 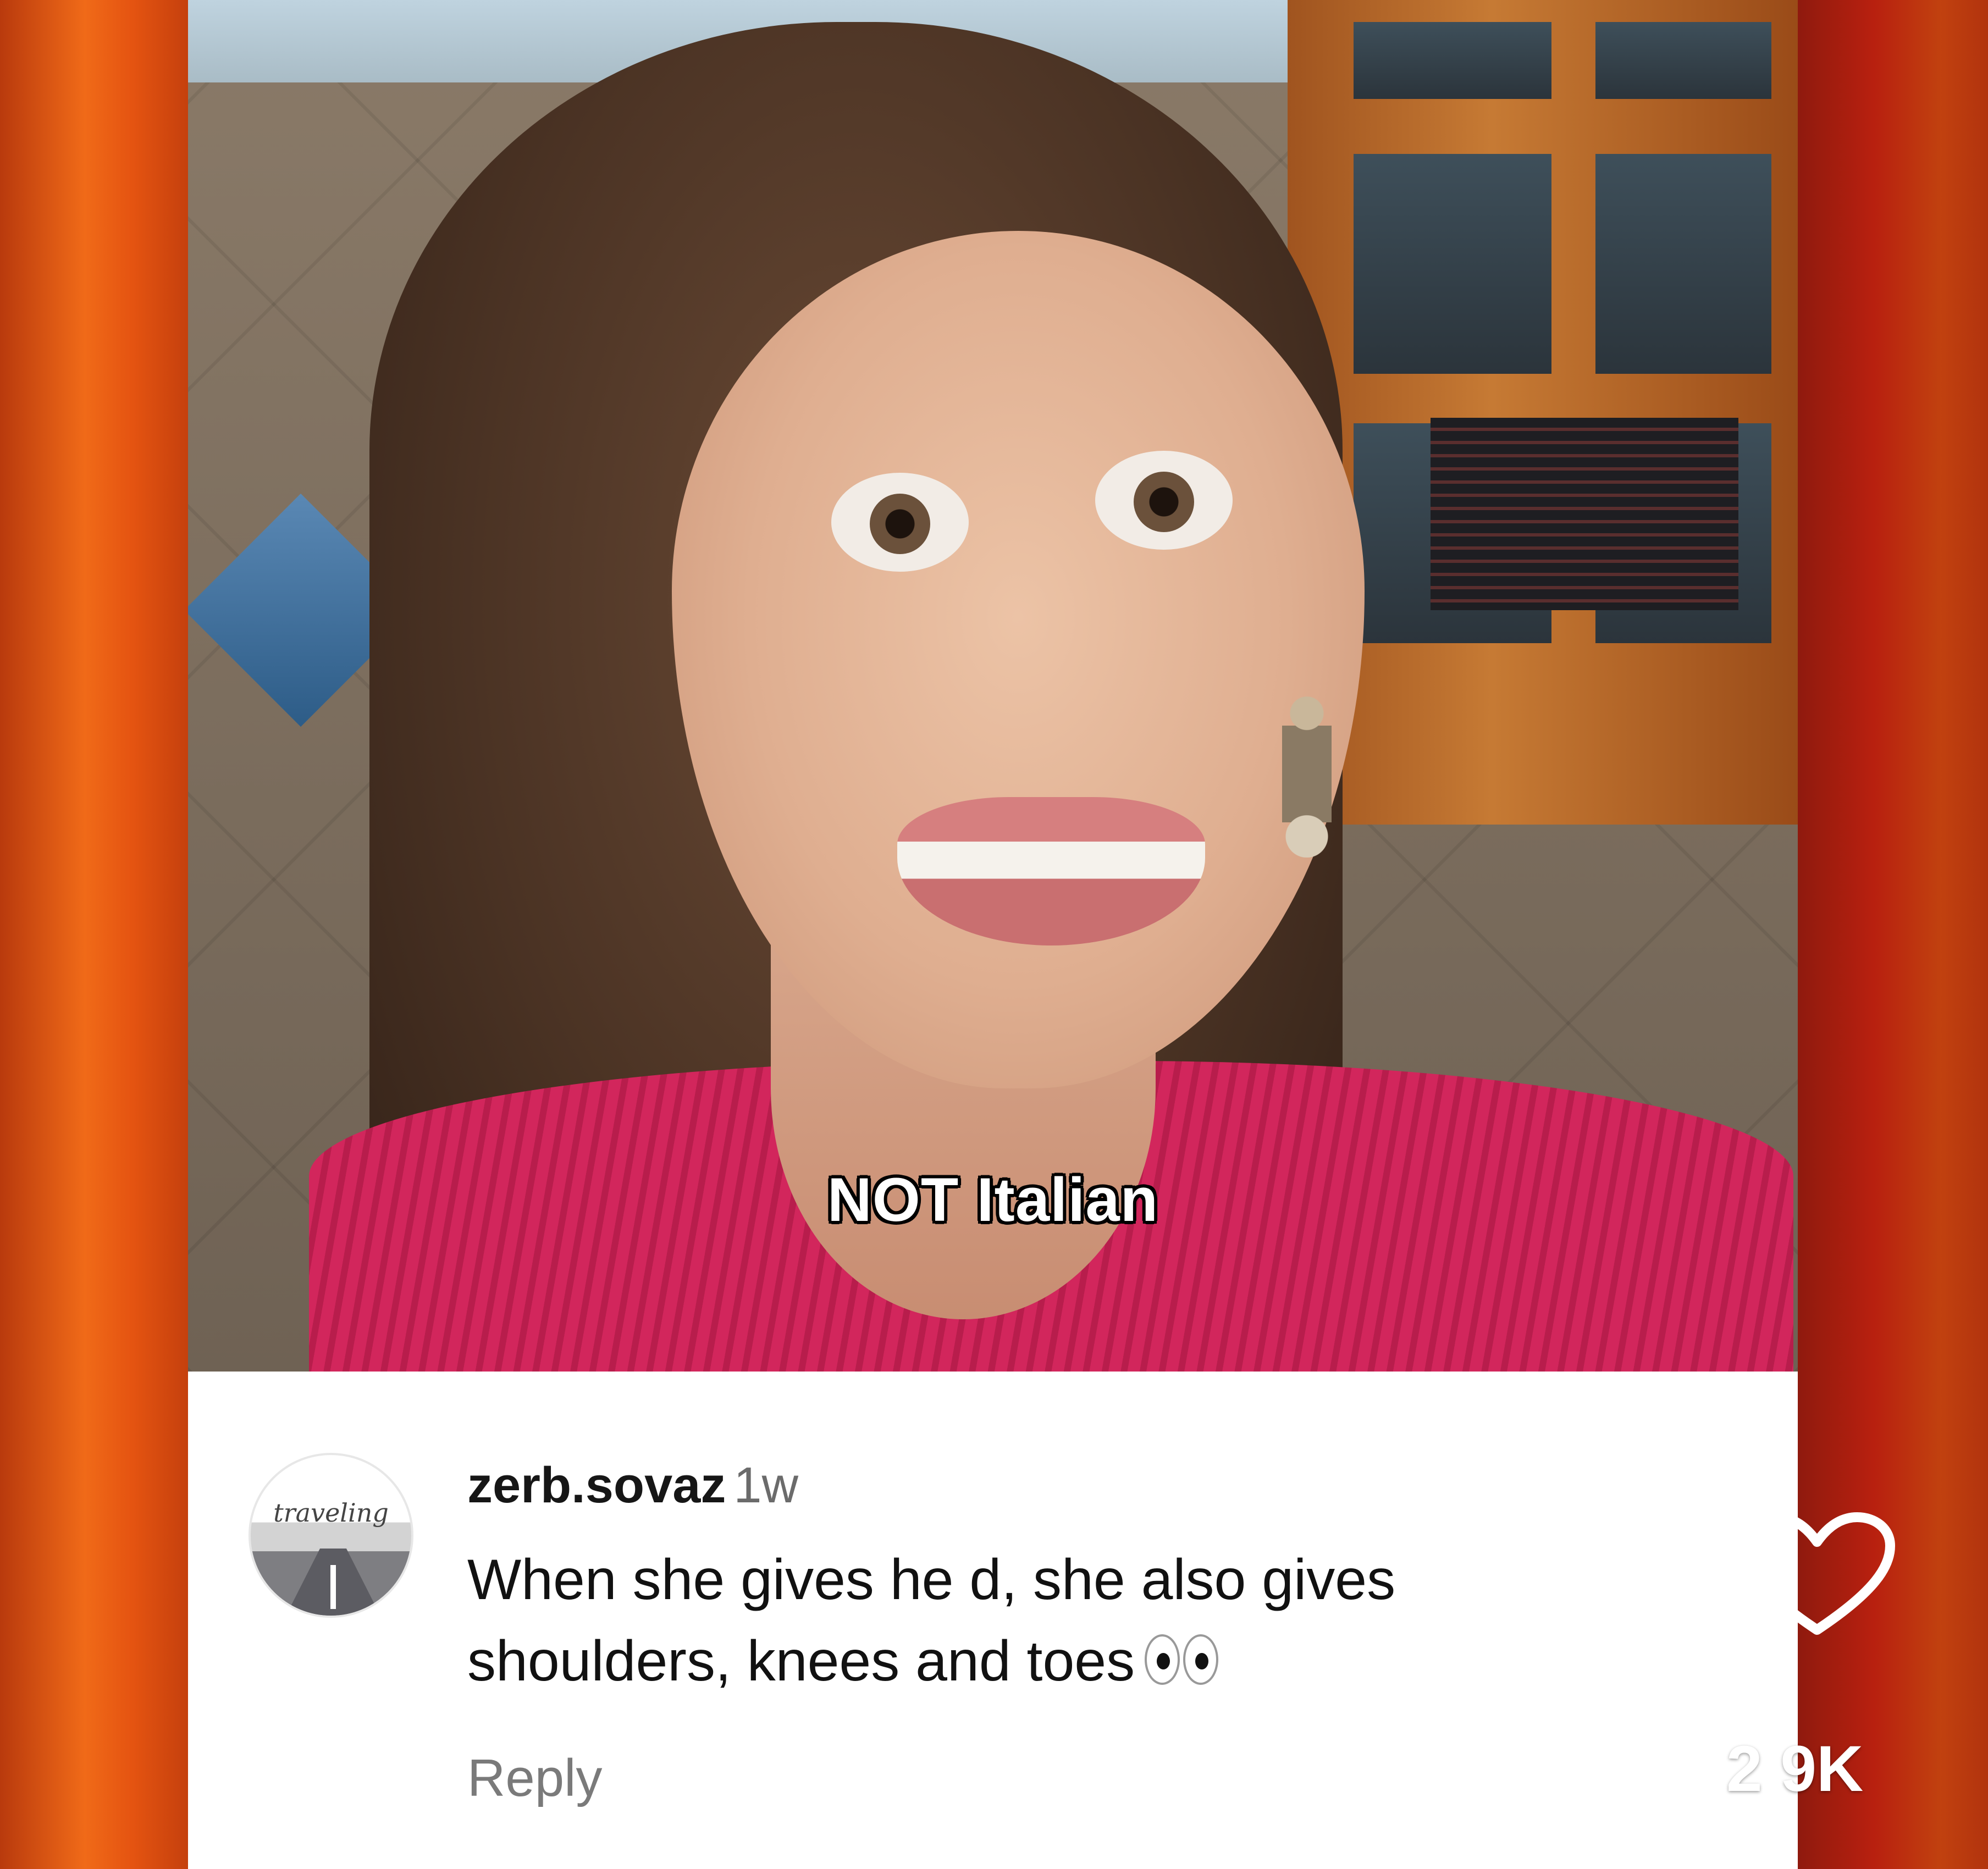 What do you see at coordinates (1164, 500) in the screenshot?
I see `right-eye` at bounding box center [1164, 500].